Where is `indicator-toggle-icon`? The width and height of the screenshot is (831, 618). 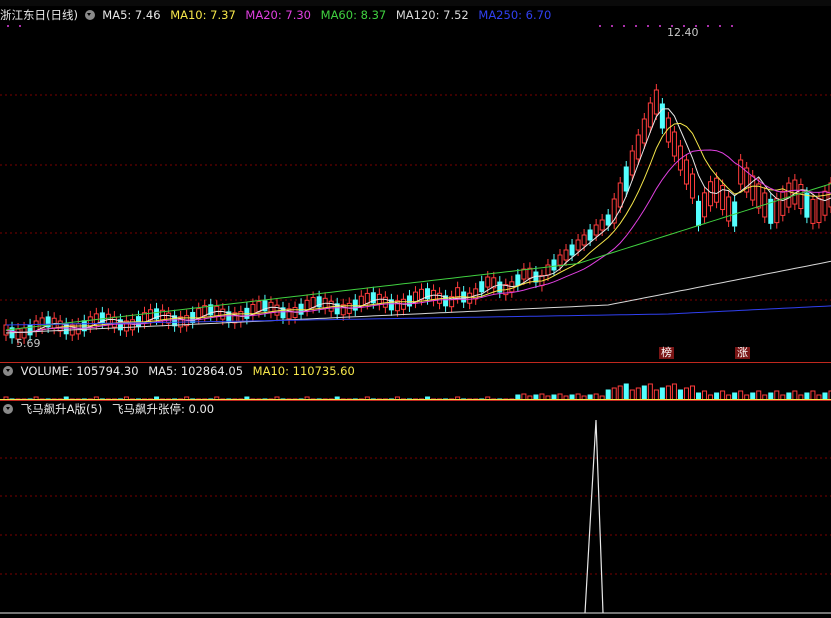 indicator-toggle-icon is located at coordinates (8, 409).